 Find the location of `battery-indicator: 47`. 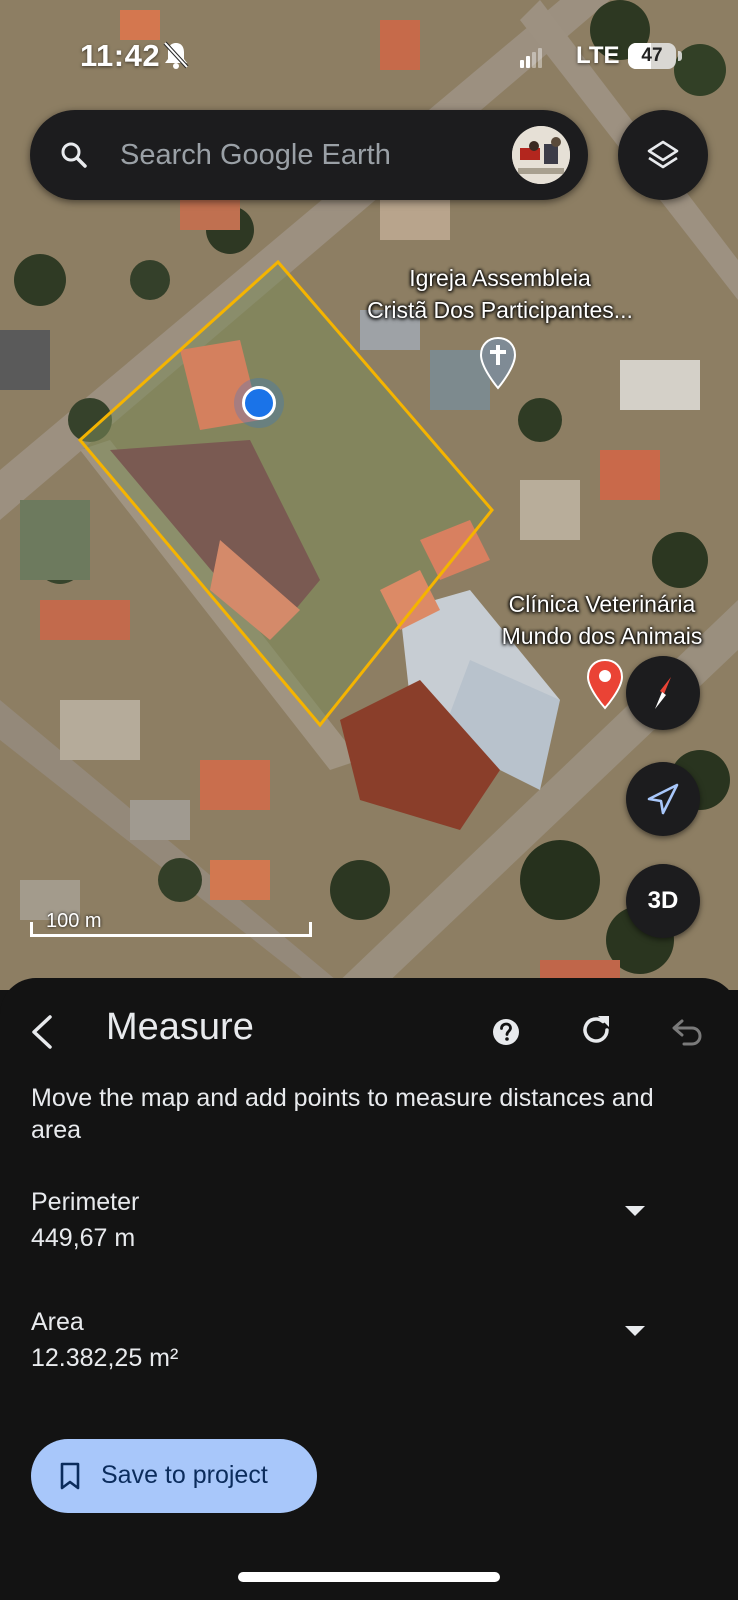

battery-indicator: 47 is located at coordinates (652, 56).